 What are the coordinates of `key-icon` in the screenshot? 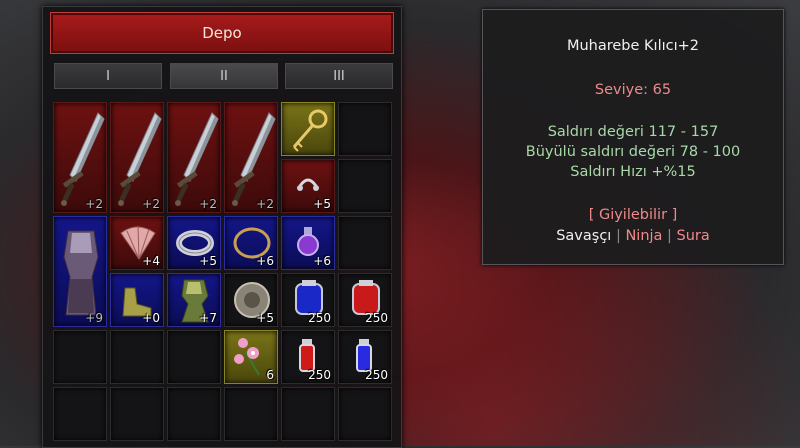 It's located at (310, 130).